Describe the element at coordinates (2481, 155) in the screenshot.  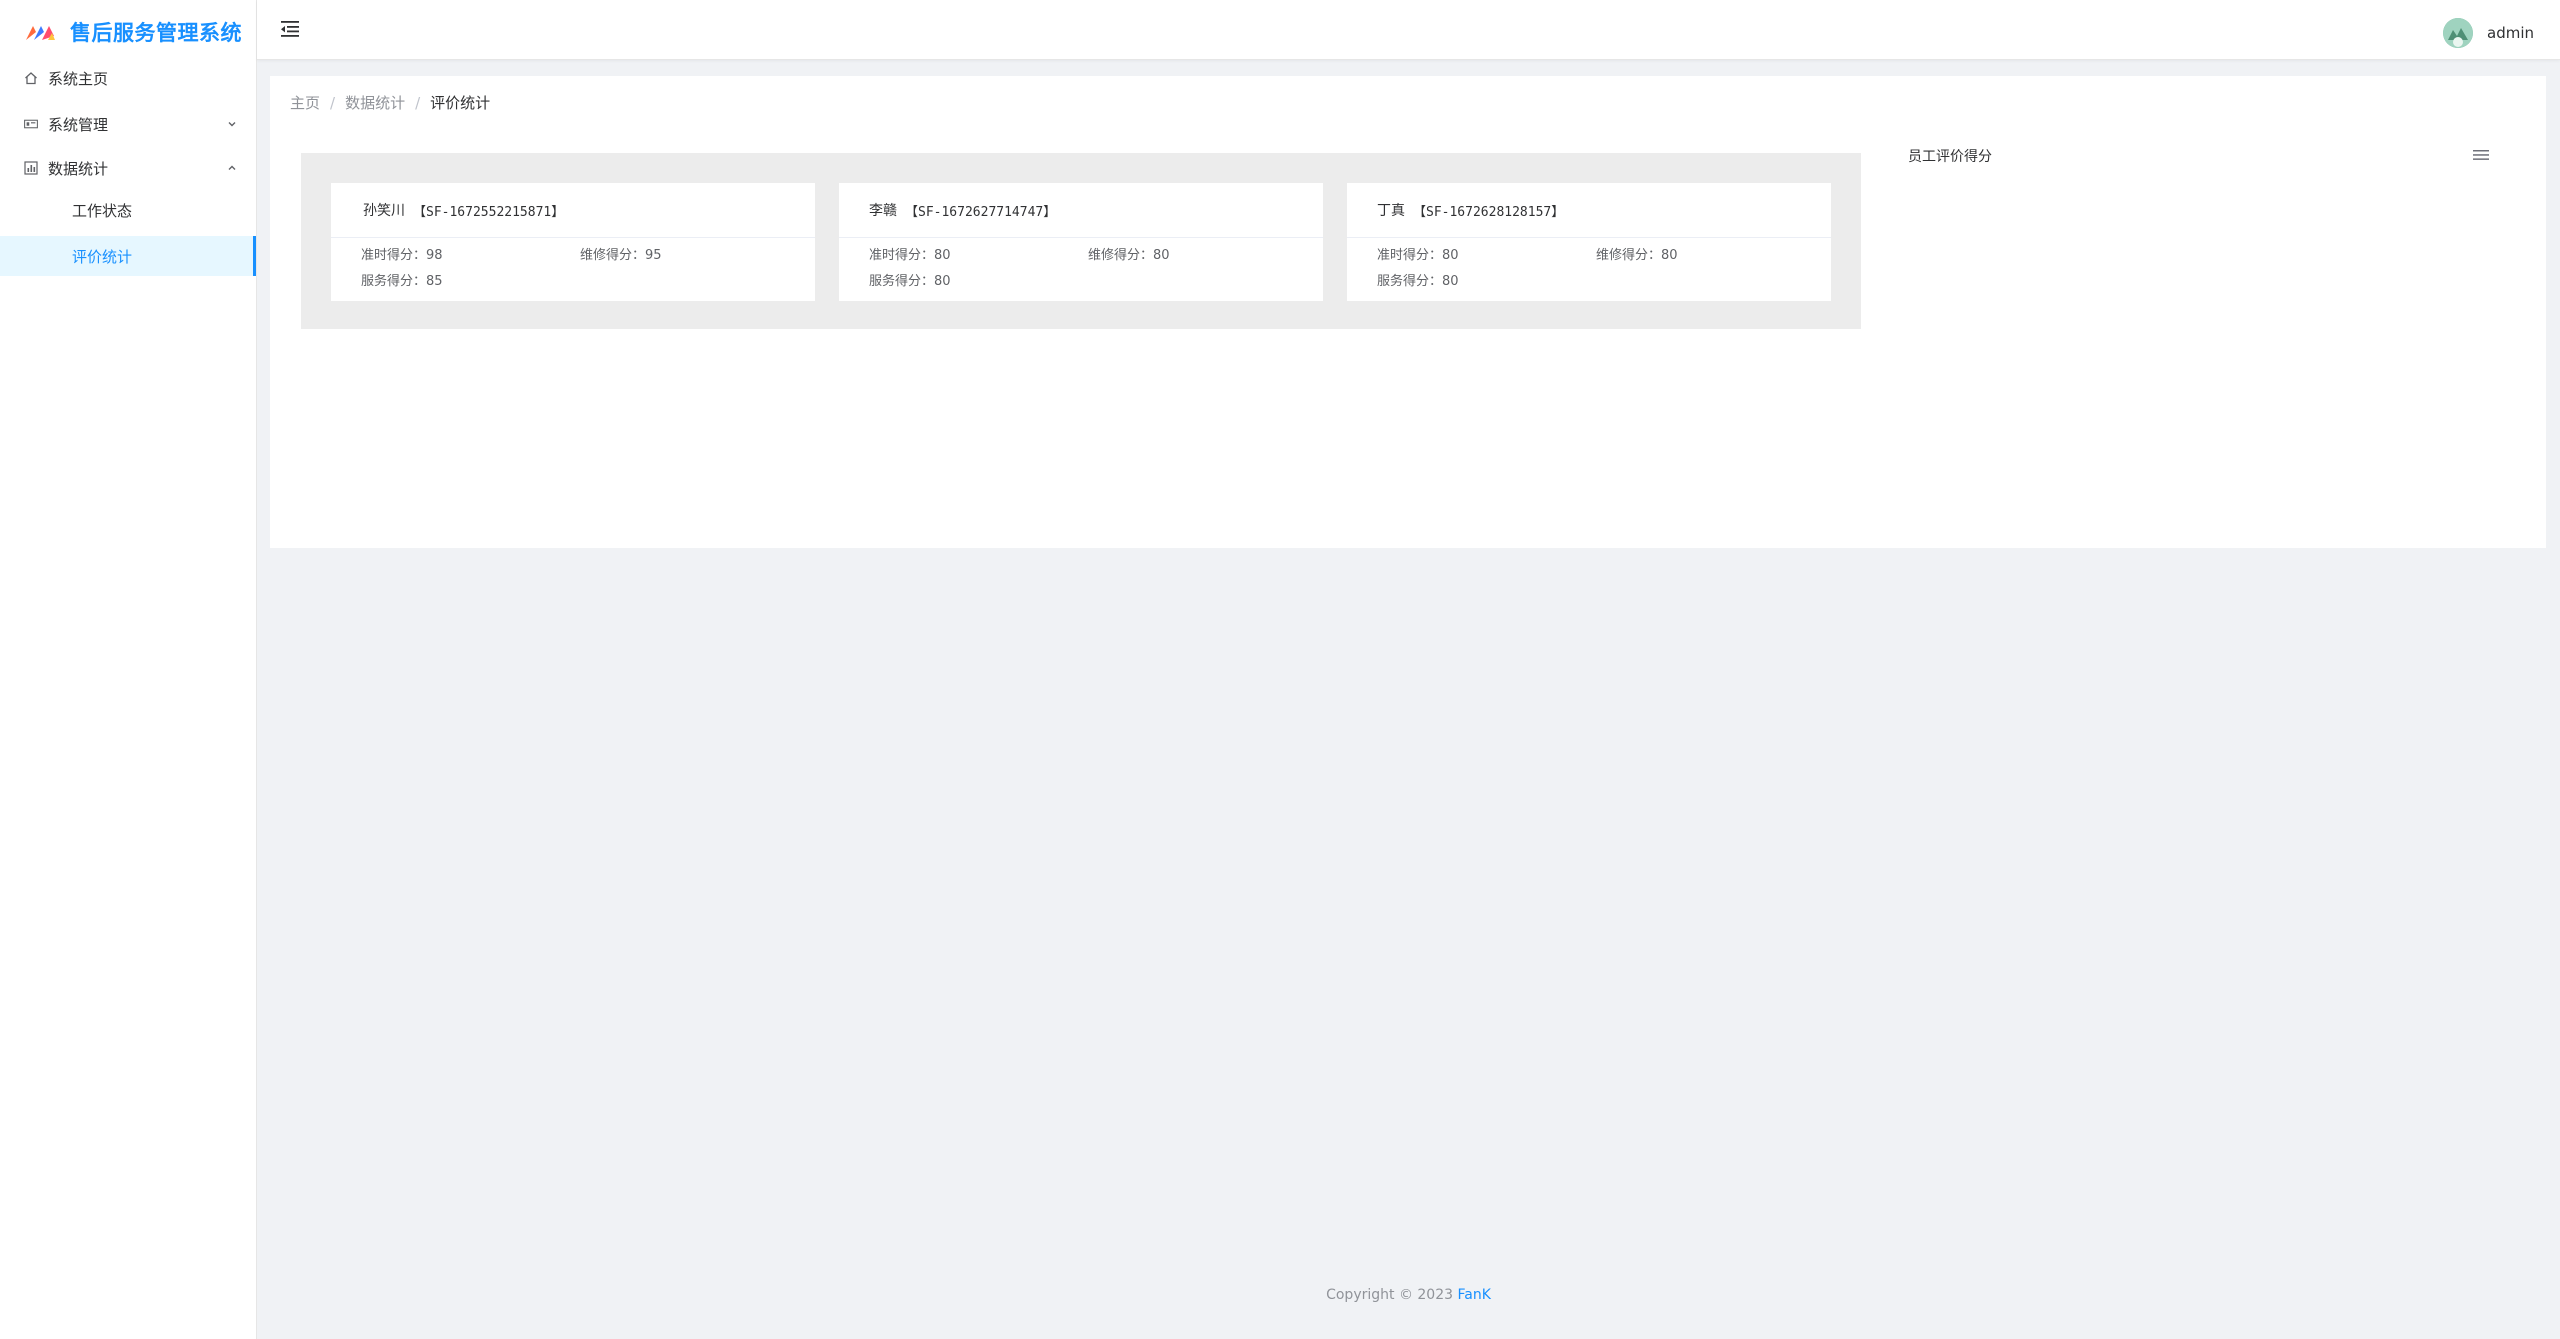
I see `hamburger-menu-icon` at that location.